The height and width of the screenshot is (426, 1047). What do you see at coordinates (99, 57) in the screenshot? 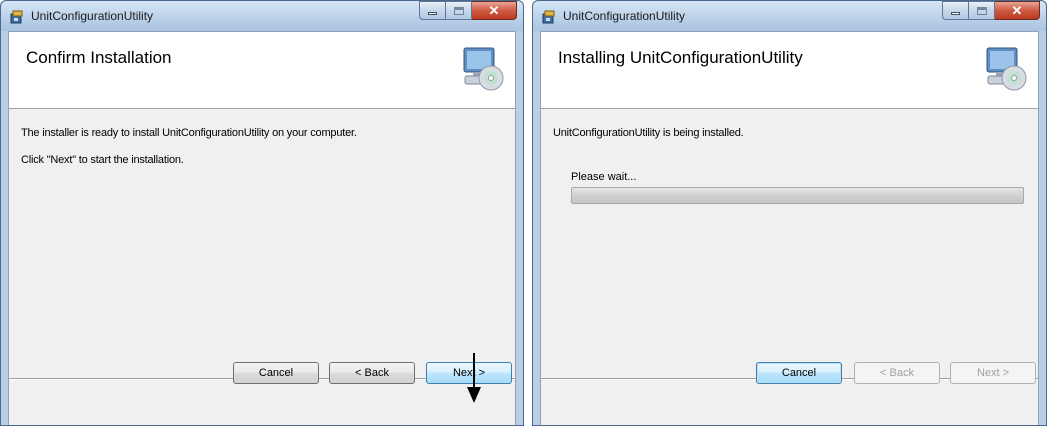
I see `page-title: Confirm Installation` at bounding box center [99, 57].